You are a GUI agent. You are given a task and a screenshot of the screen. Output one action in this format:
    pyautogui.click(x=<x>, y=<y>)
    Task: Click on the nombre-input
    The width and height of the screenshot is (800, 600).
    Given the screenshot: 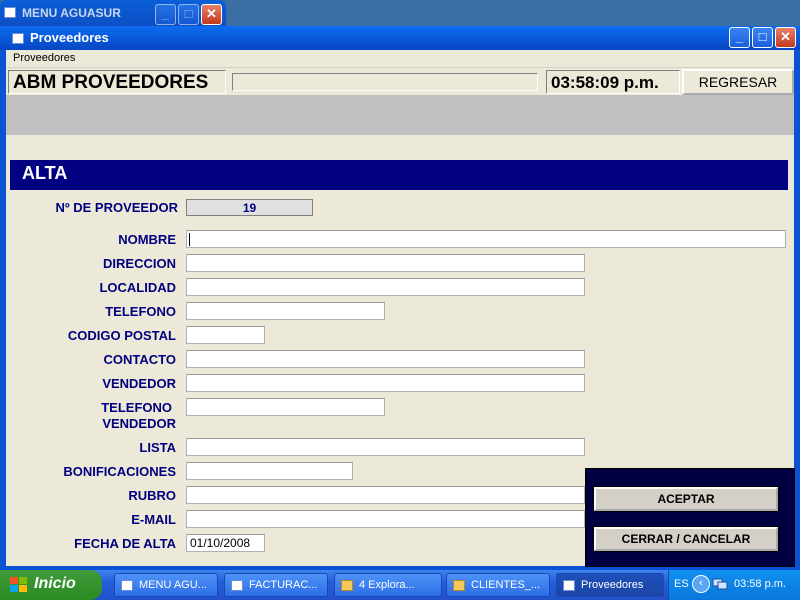 What is the action you would take?
    pyautogui.click(x=486, y=239)
    